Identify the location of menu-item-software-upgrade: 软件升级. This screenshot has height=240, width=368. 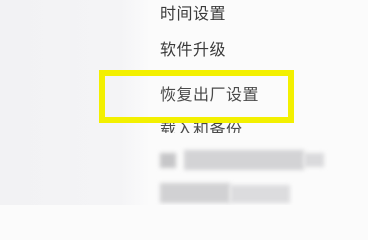
(193, 50).